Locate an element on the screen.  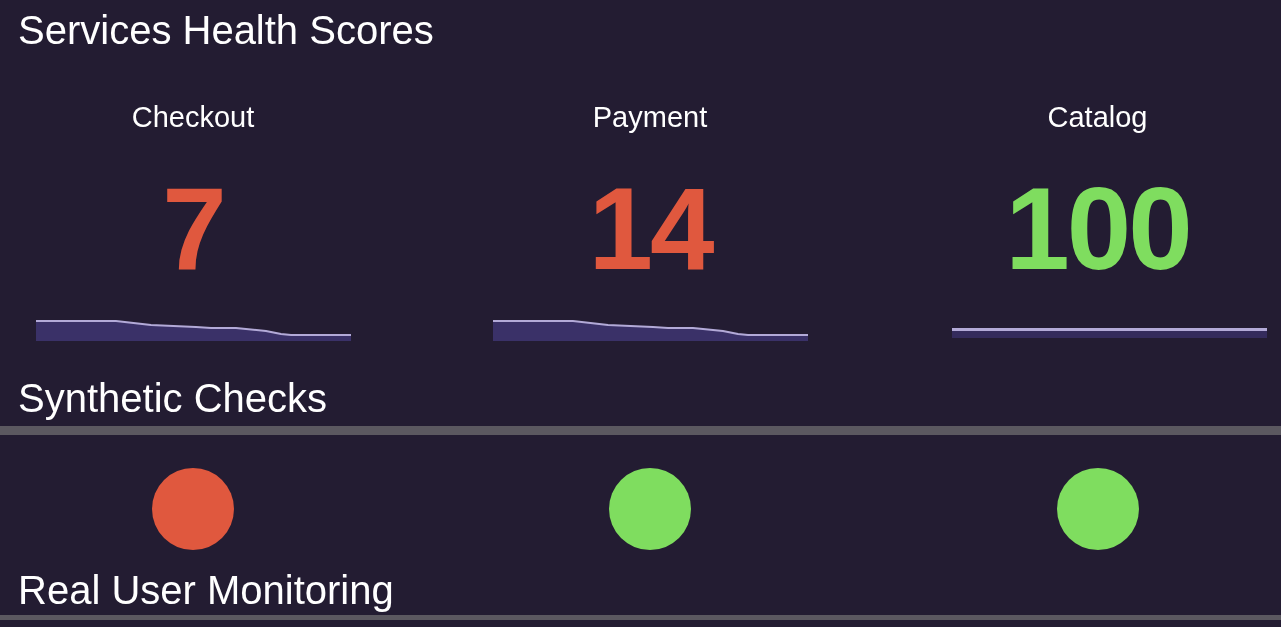
section-title: Real User Monitoring is located at coordinates (205, 590).